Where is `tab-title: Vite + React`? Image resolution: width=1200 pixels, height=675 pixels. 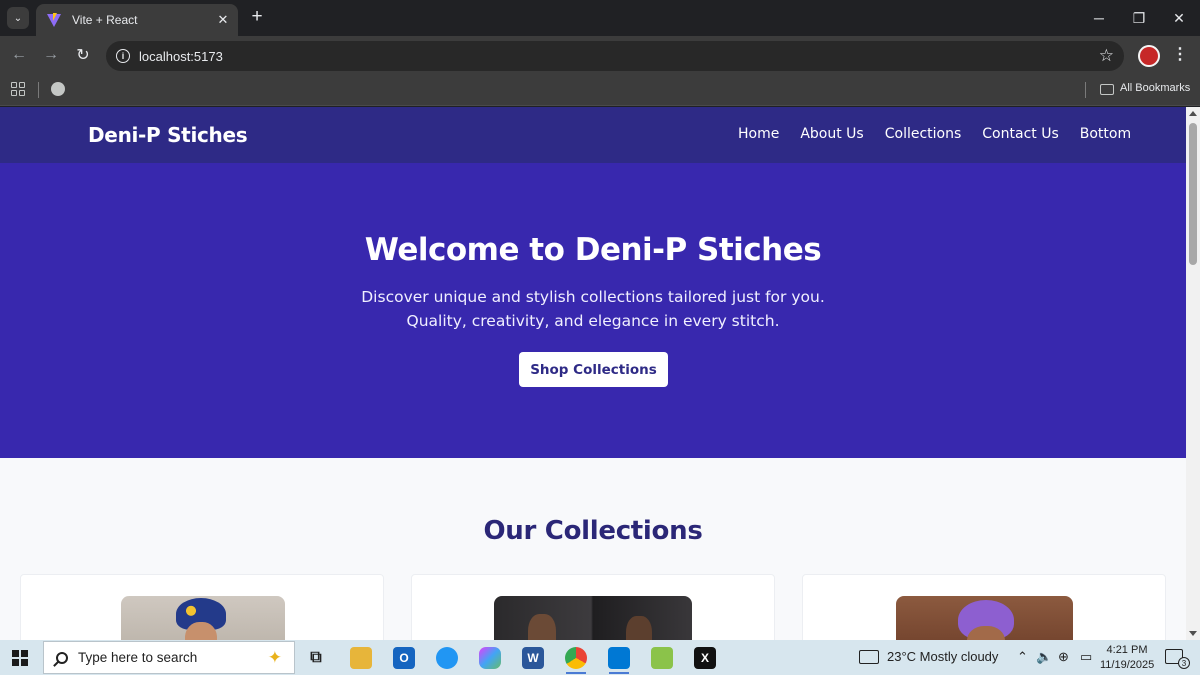
tab-title: Vite + React is located at coordinates (105, 20).